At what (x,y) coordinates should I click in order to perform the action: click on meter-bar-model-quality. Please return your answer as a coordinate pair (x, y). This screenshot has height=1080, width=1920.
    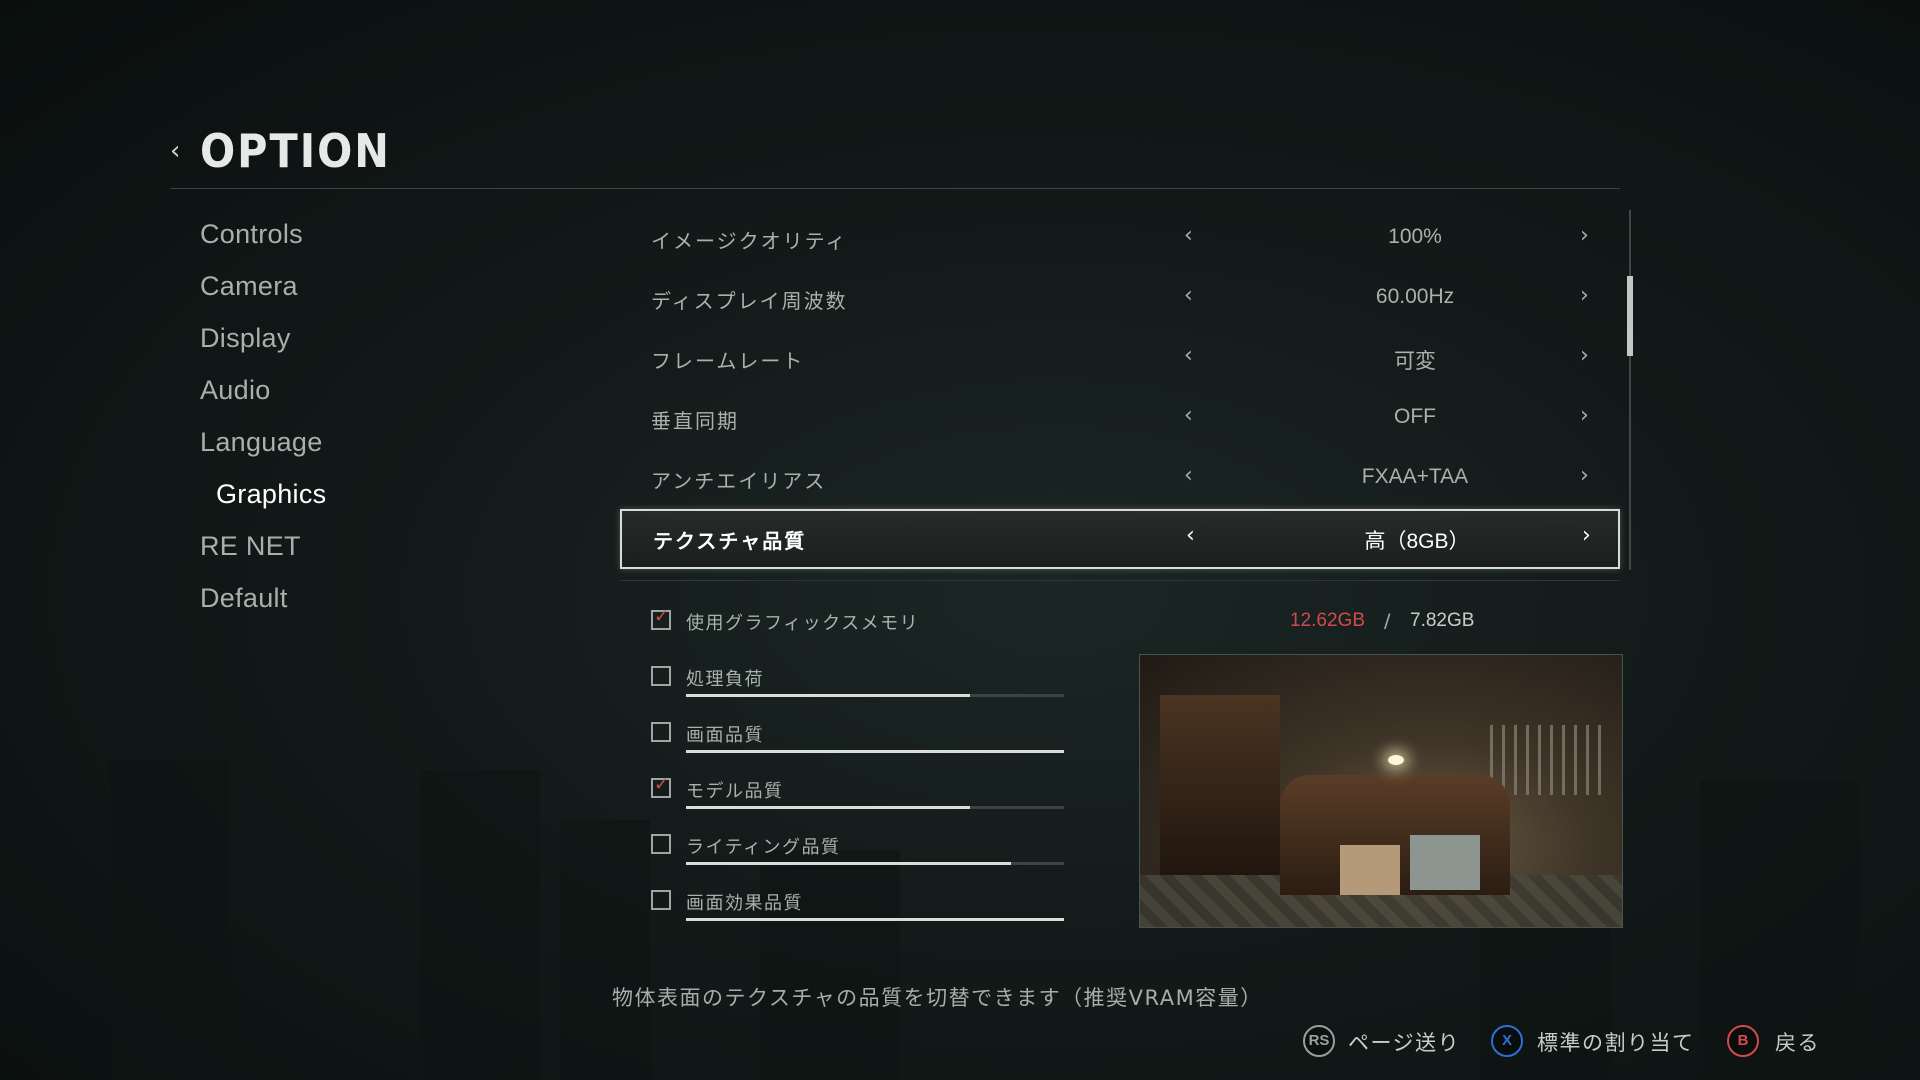
    Looking at the image, I should click on (875, 807).